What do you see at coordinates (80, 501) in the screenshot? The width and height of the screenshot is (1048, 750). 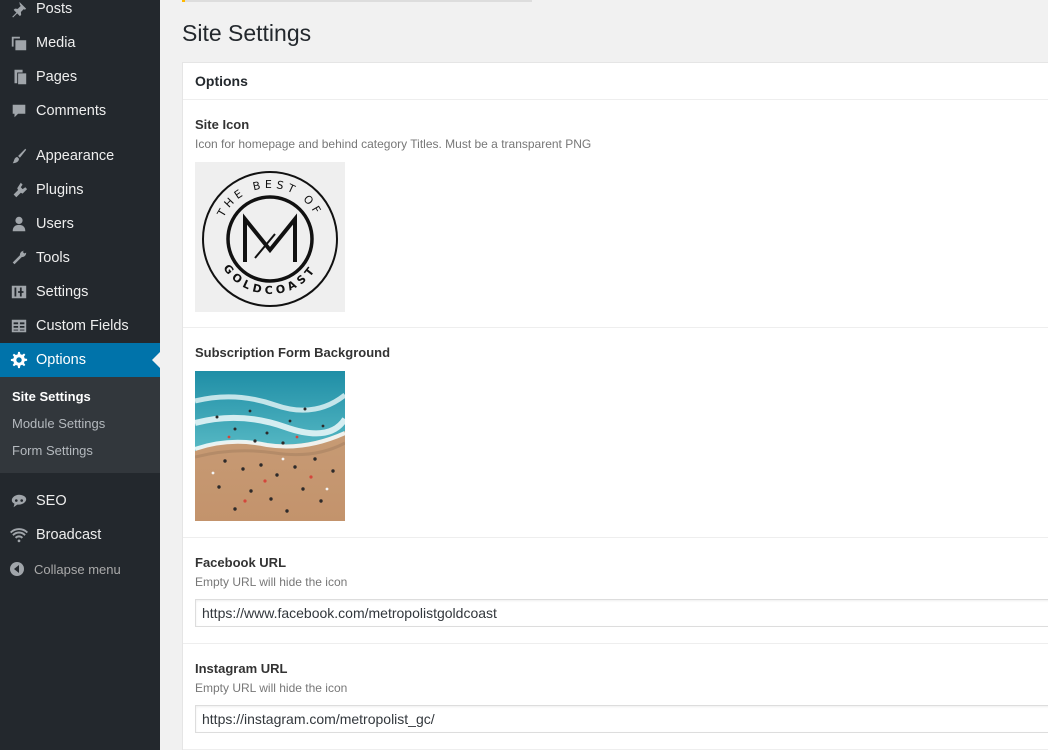 I see `sidebar-item-seo: SEO` at bounding box center [80, 501].